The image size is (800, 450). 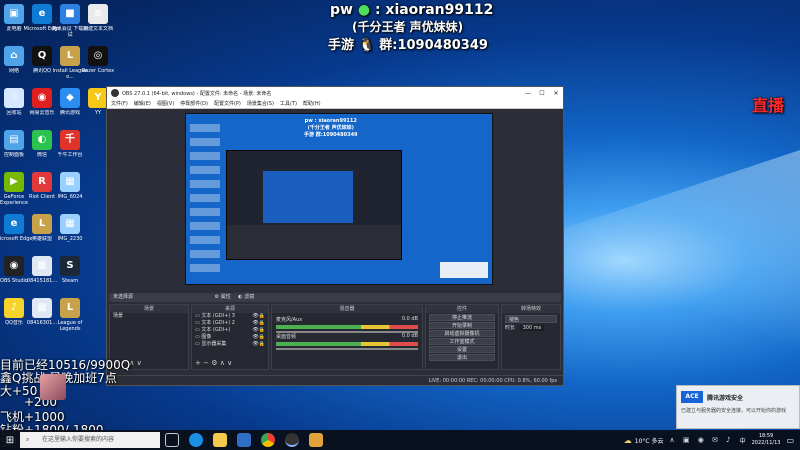 What do you see at coordinates (434, 10) in the screenshot?
I see `overlay-contact: : xiaoran99112` at bounding box center [434, 10].